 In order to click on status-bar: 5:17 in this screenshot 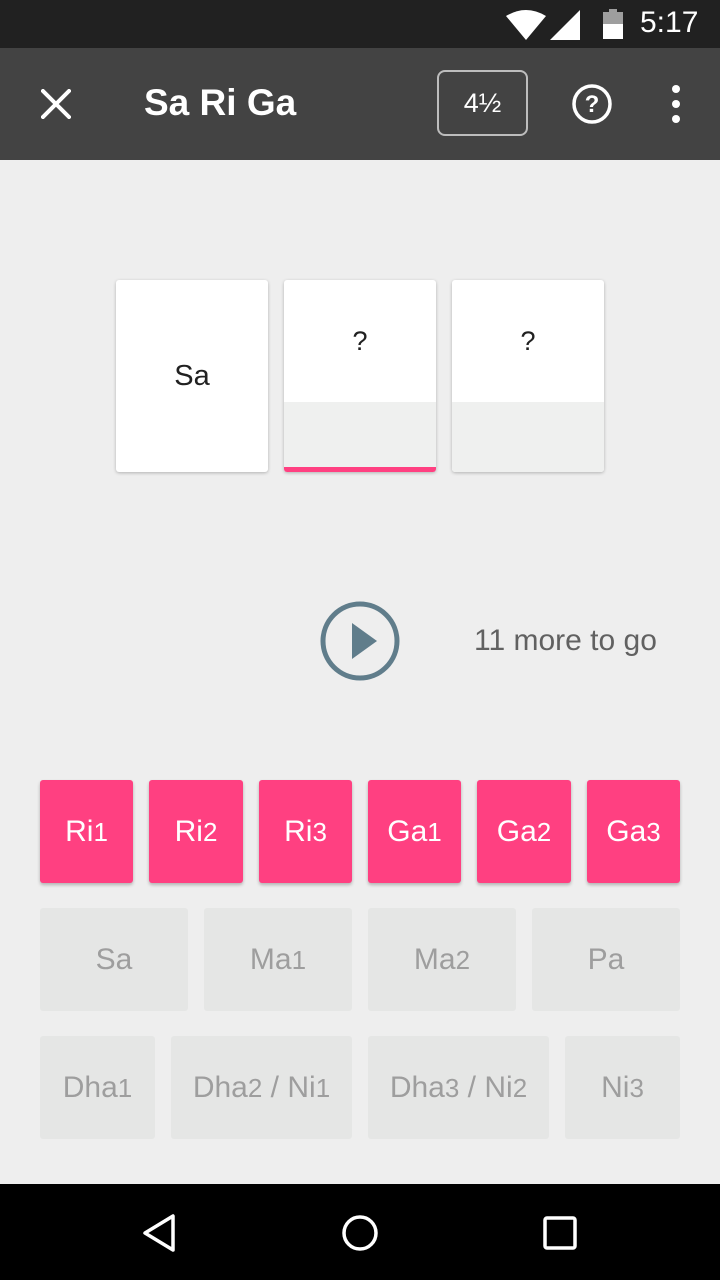, I will do `click(360, 24)`.